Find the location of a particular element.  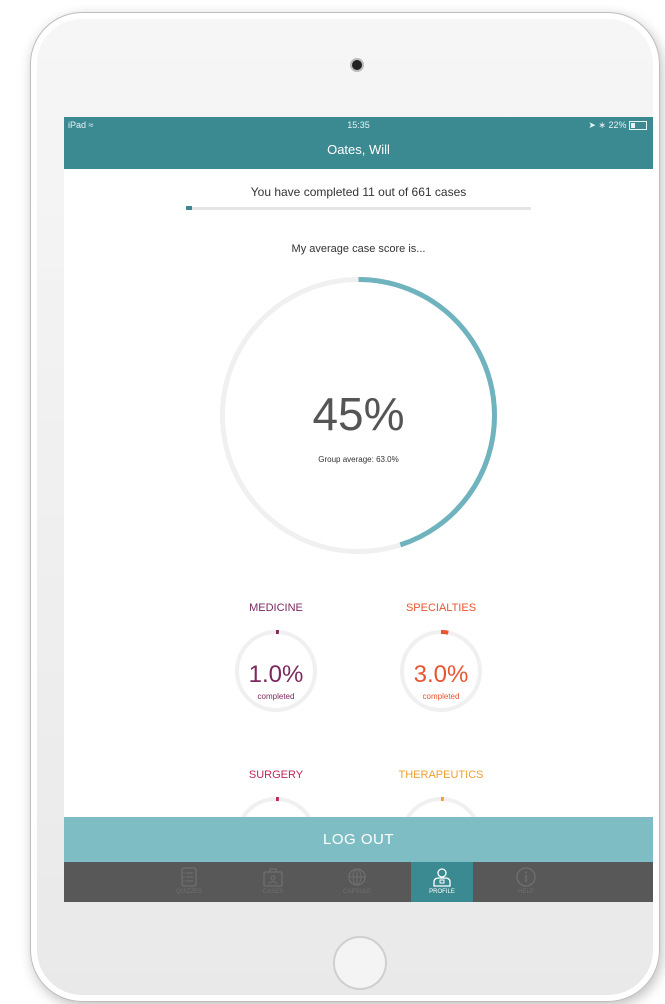

category-specialties-label: SPECIALTIES is located at coordinates (441, 608).